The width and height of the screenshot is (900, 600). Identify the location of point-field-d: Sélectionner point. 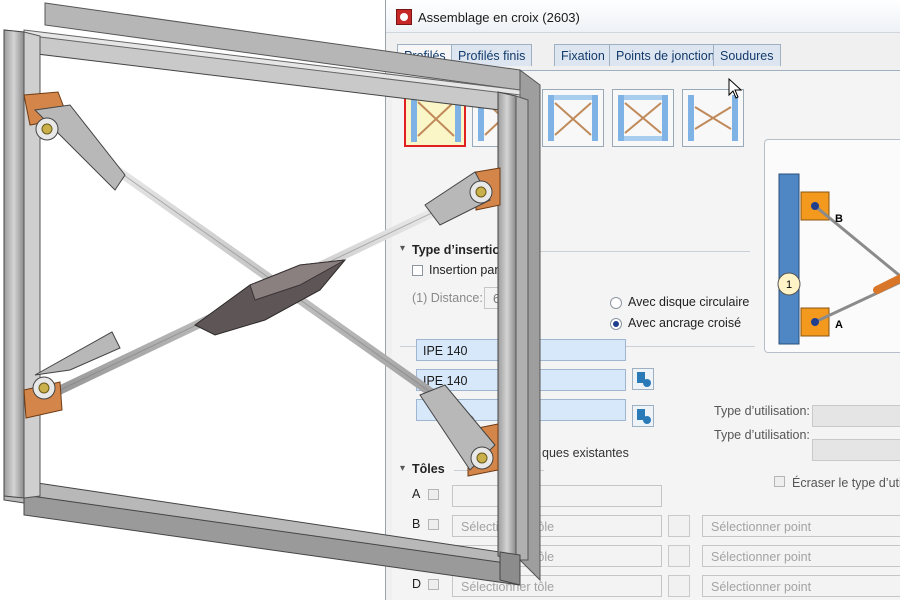
(801, 586).